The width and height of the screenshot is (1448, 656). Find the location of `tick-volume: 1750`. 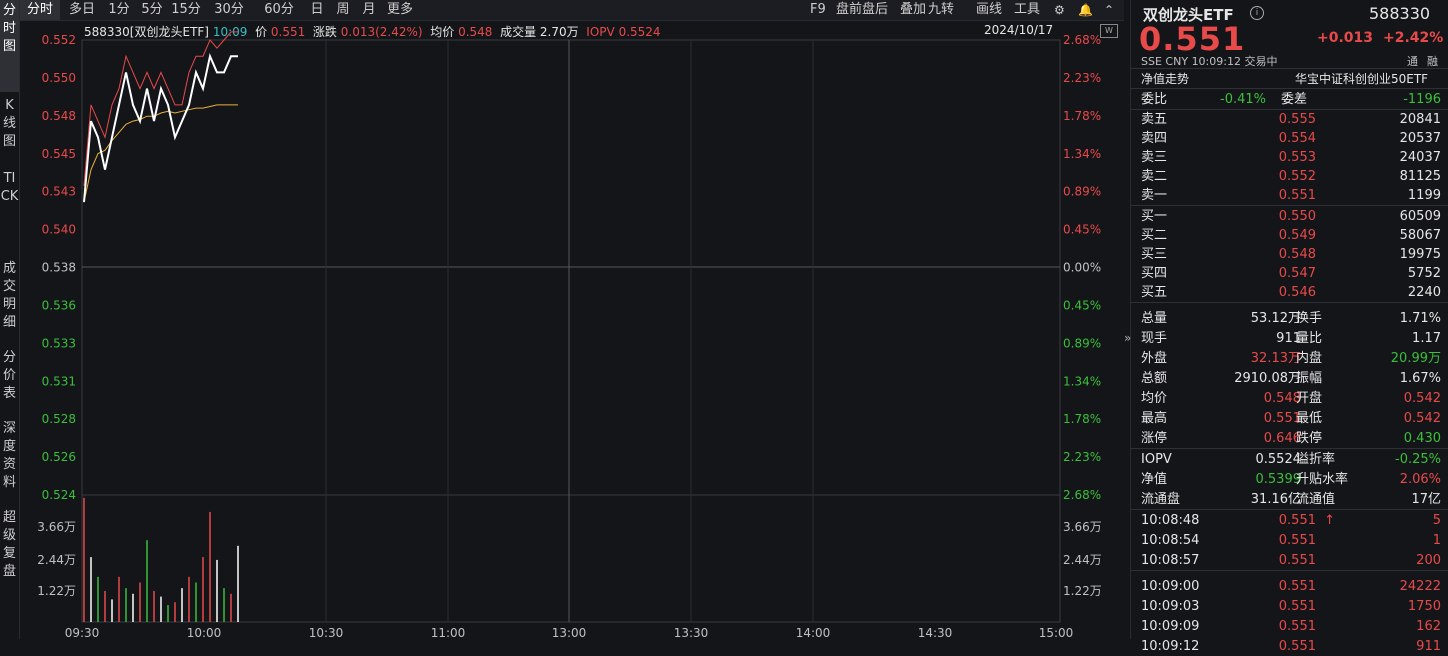

tick-volume: 1750 is located at coordinates (1424, 606).